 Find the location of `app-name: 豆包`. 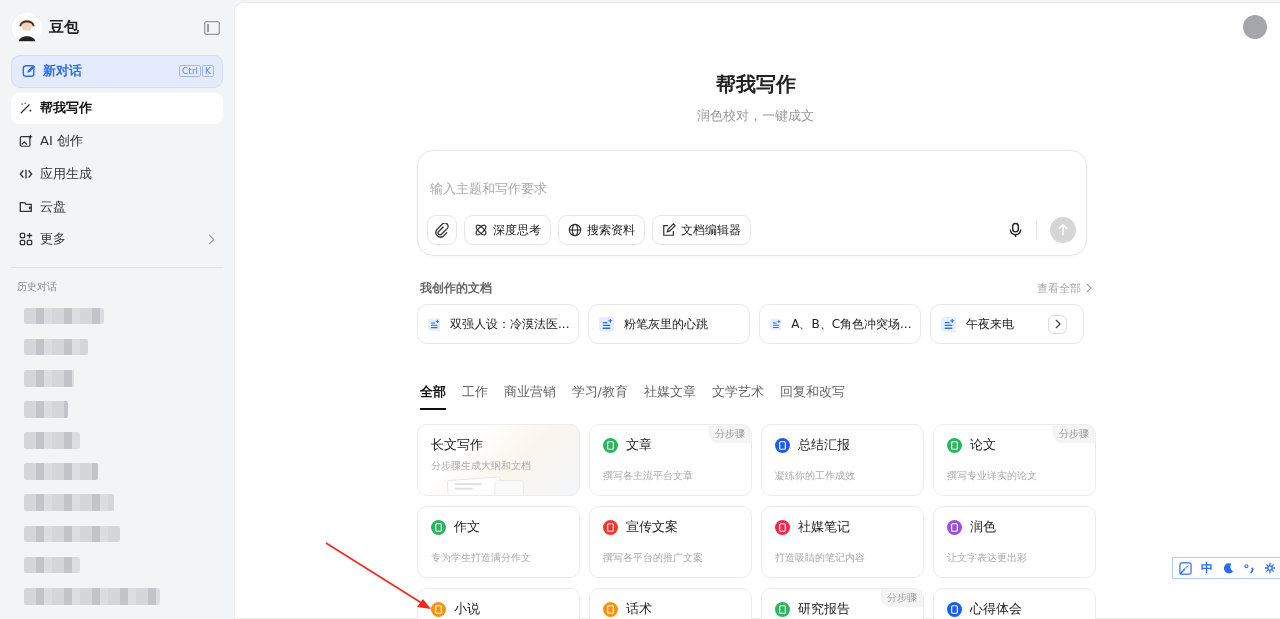

app-name: 豆包 is located at coordinates (64, 28).